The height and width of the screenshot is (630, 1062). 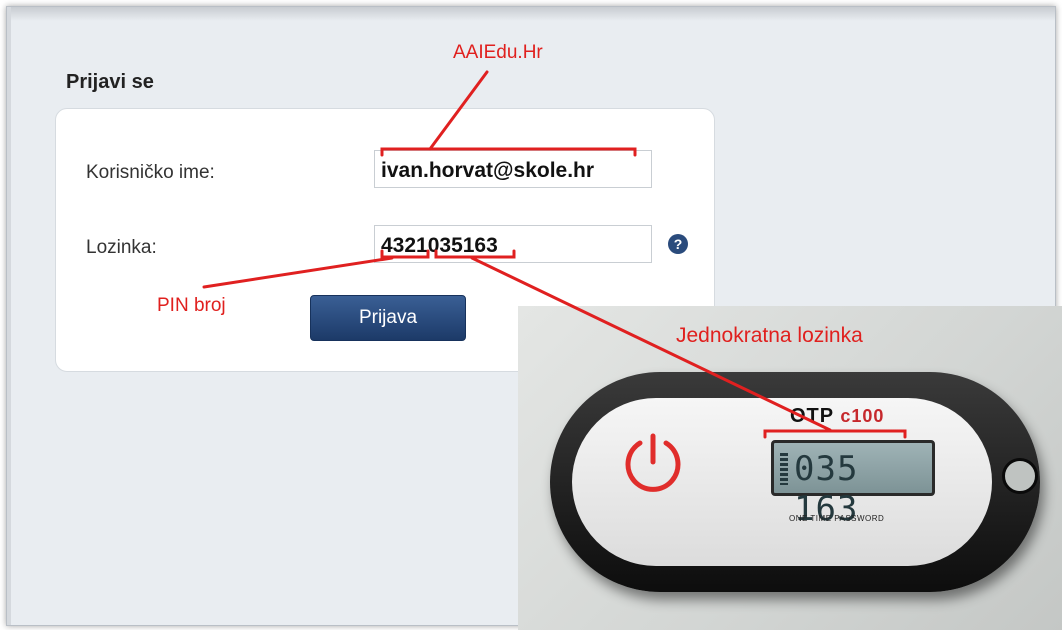 What do you see at coordinates (388, 318) in the screenshot?
I see `login-button: Prijava` at bounding box center [388, 318].